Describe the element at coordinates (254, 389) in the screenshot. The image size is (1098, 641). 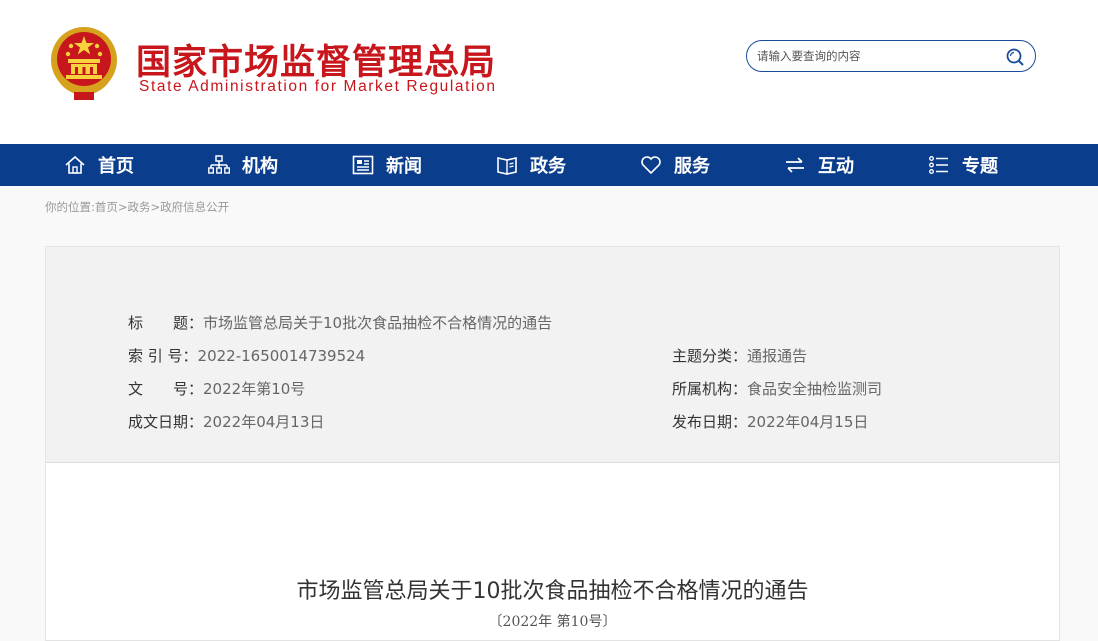
I see `info-value: 2022年第10号` at that location.